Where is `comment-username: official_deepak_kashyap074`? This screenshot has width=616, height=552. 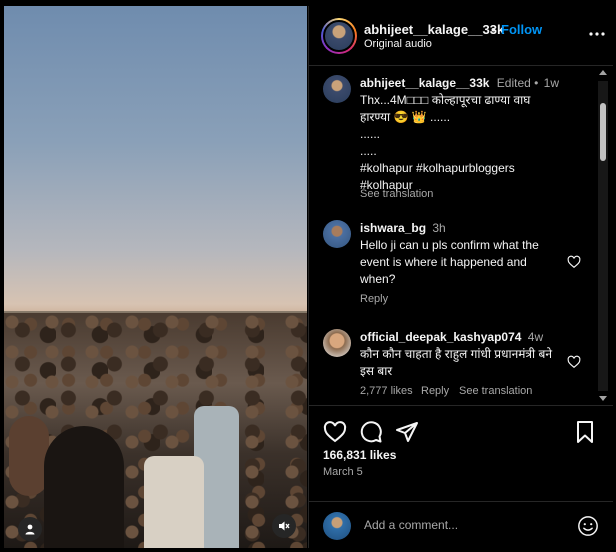
comment-username: official_deepak_kashyap074 is located at coordinates (440, 337).